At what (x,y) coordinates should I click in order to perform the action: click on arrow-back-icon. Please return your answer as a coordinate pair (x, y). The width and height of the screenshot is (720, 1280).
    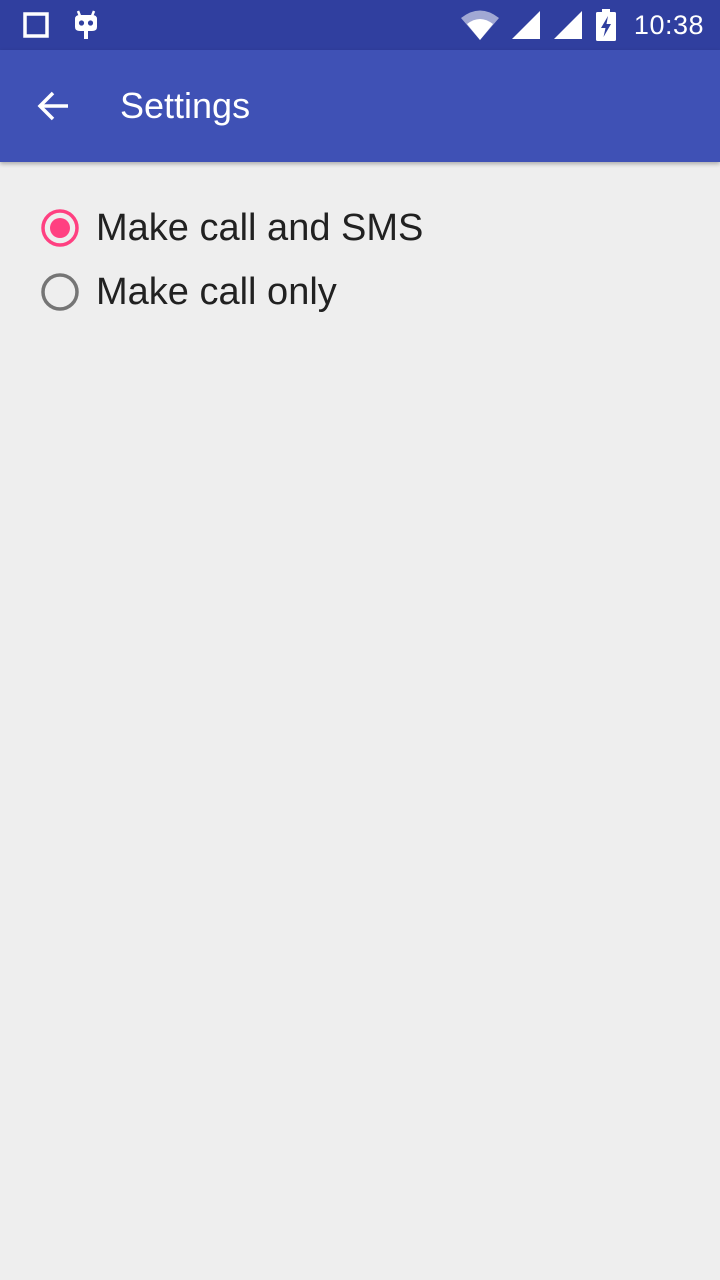
    Looking at the image, I should click on (54, 106).